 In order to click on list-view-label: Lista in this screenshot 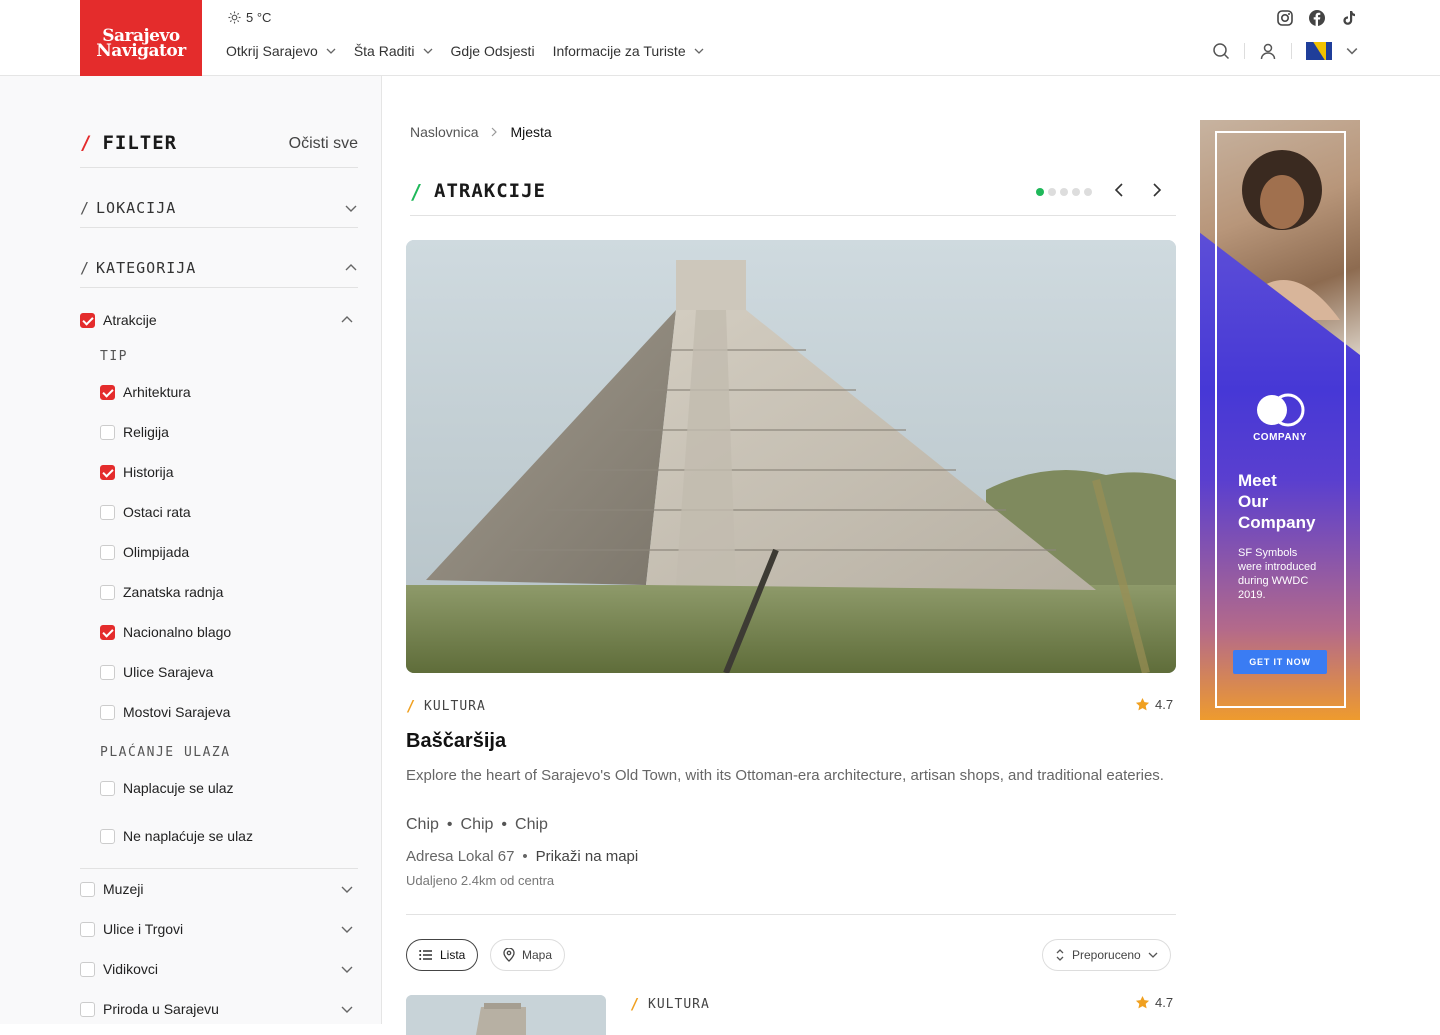, I will do `click(453, 955)`.